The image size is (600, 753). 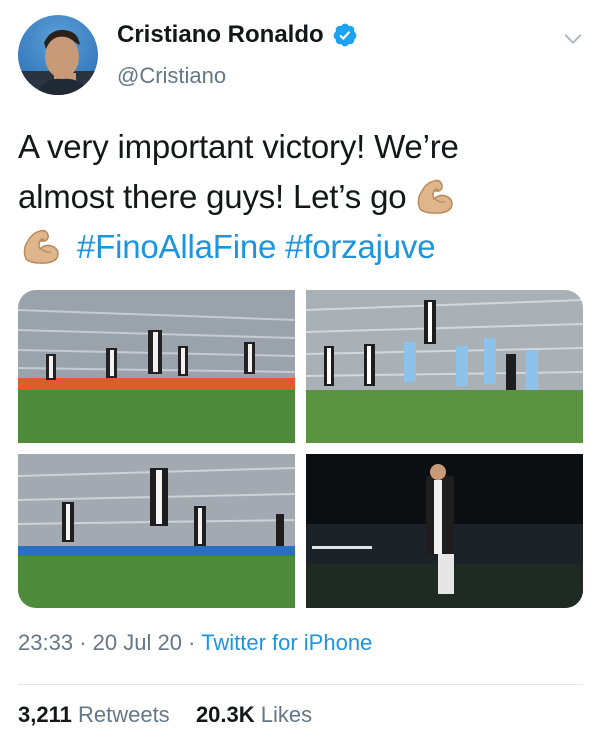 I want to click on tweet-text-line1: A very important victory! We’re, so click(x=238, y=146).